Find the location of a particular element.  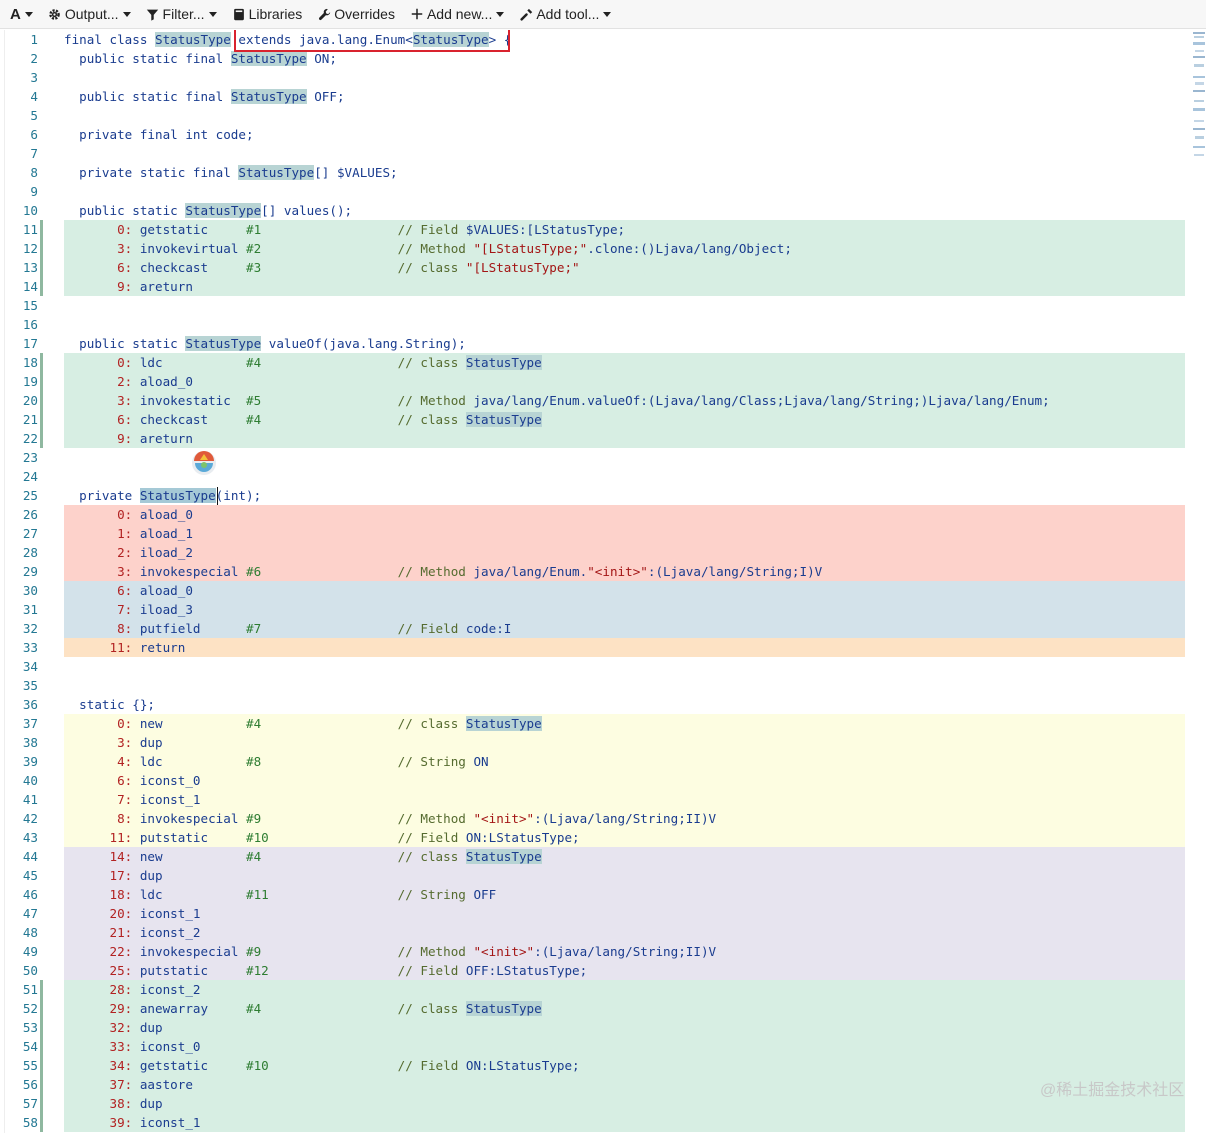

code-token: 37: is located at coordinates (102, 1084).